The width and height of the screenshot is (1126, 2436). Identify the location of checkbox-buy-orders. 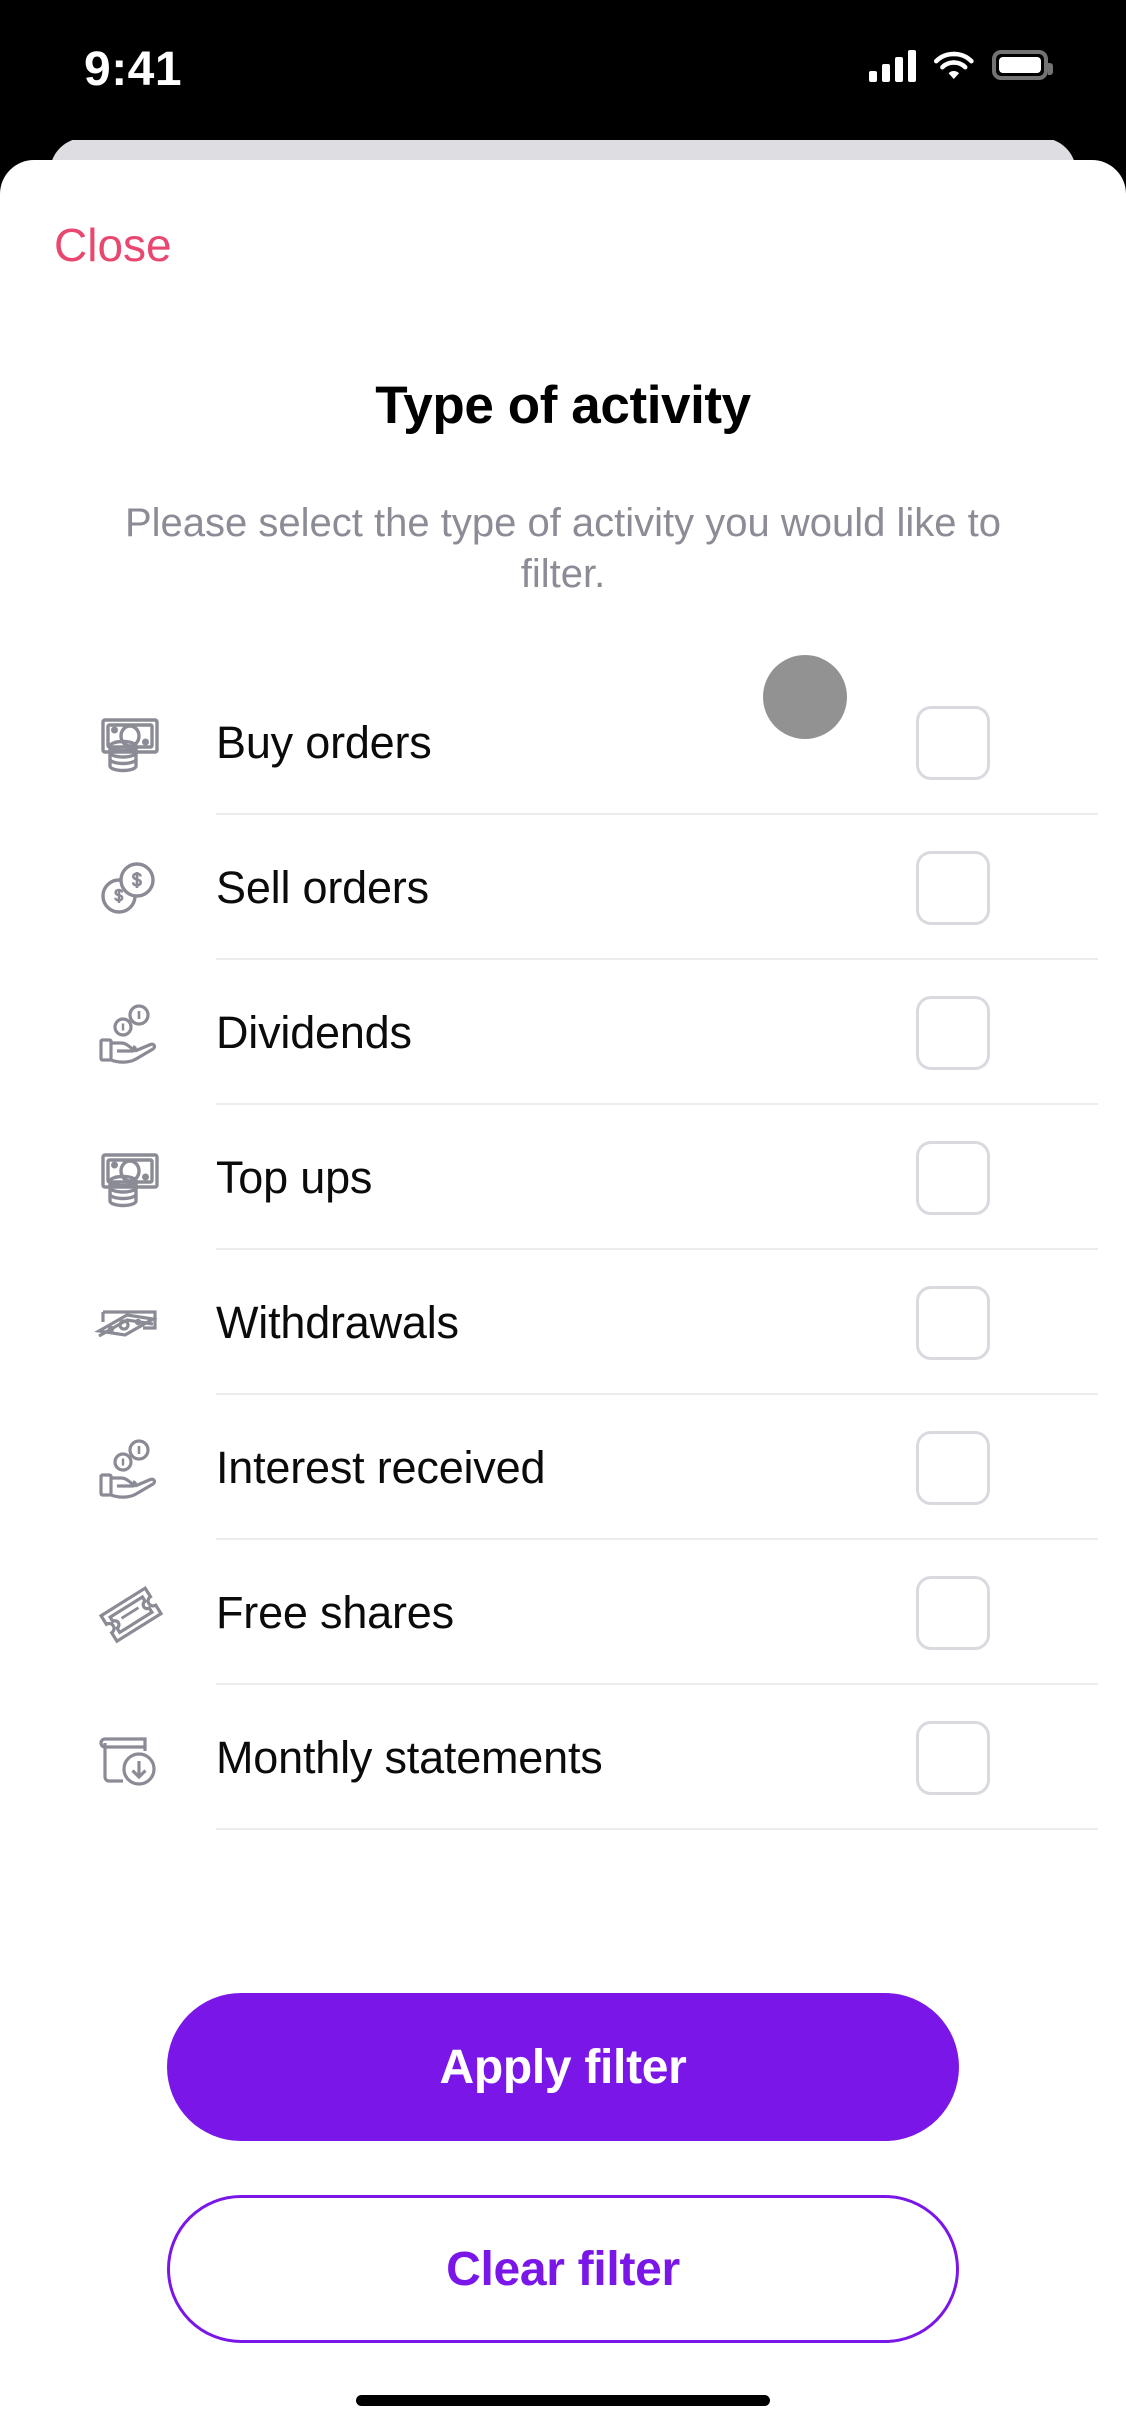
(953, 742).